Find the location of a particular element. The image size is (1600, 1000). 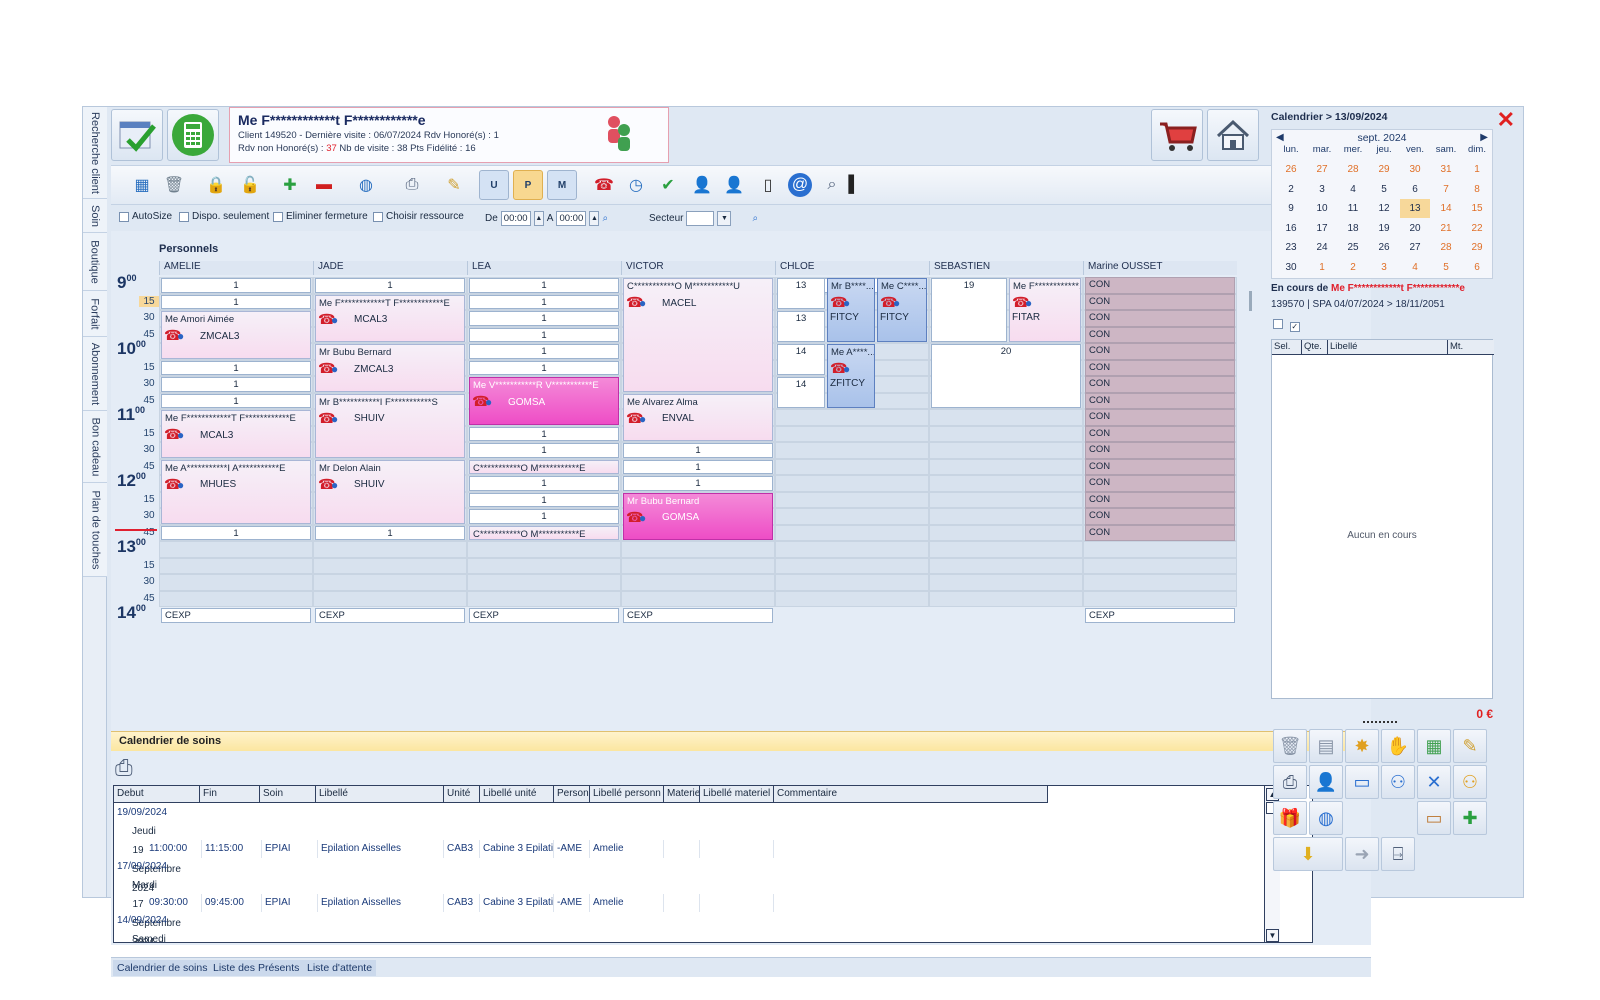

next-month-icon: ▶ is located at coordinates (1484, 137).